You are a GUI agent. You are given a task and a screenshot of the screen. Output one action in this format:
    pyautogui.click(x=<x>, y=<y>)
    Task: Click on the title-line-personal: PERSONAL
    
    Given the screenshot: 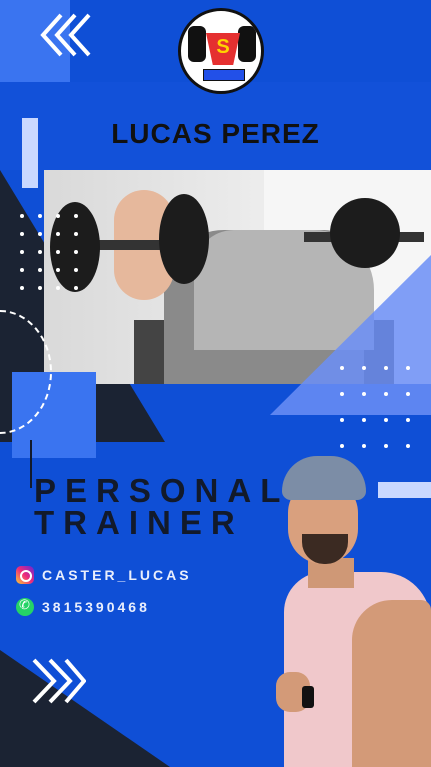 What is the action you would take?
    pyautogui.click(x=162, y=490)
    